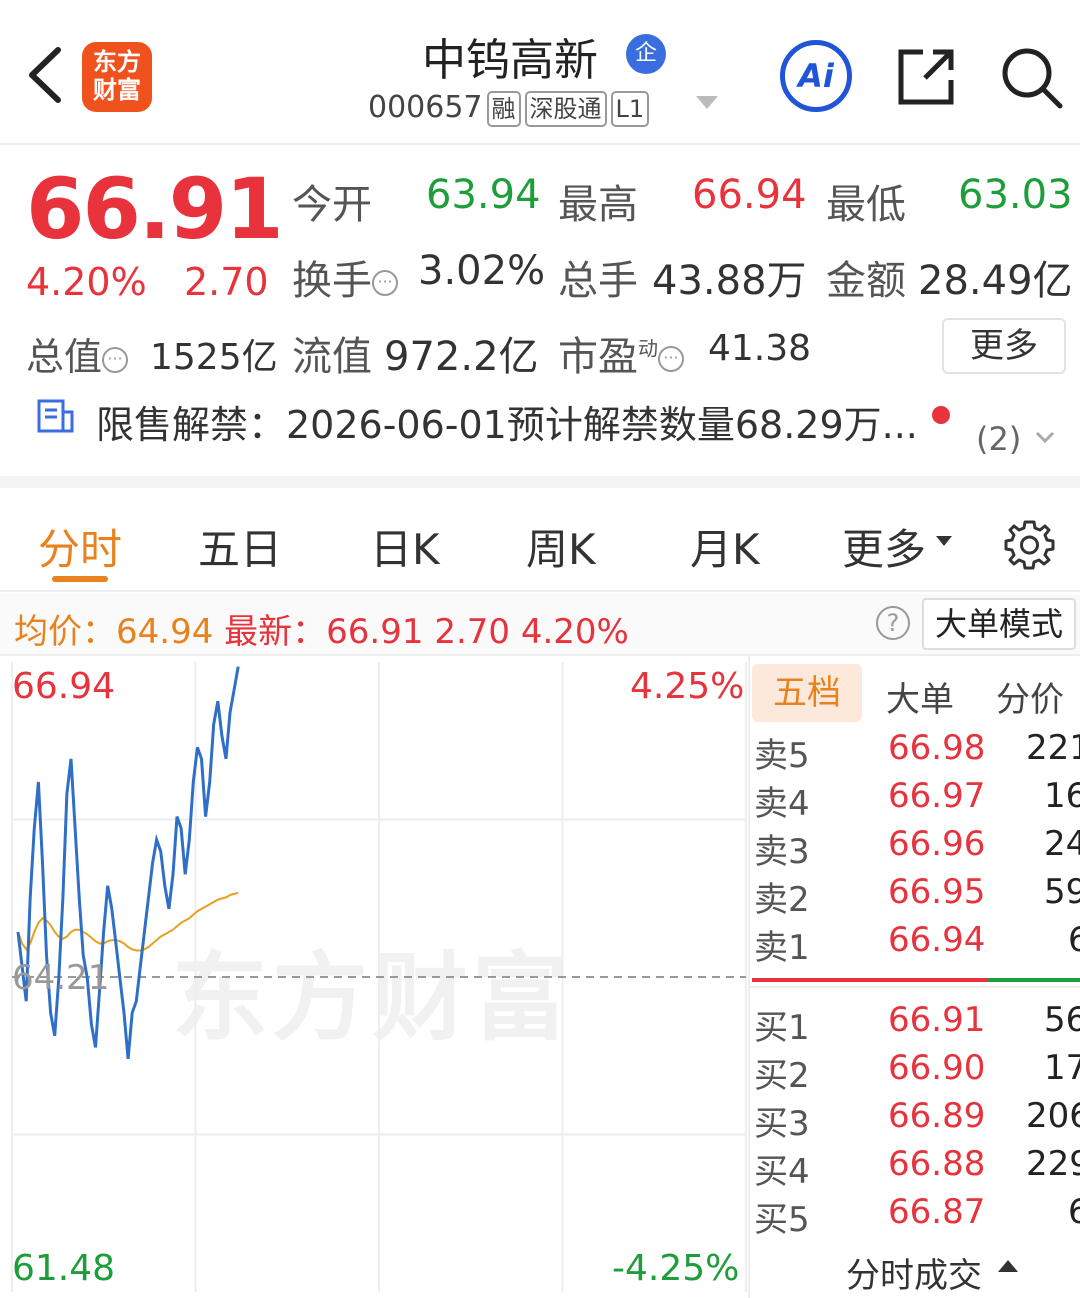  I want to click on y-axis-right-low: -4.25%, so click(676, 1268).